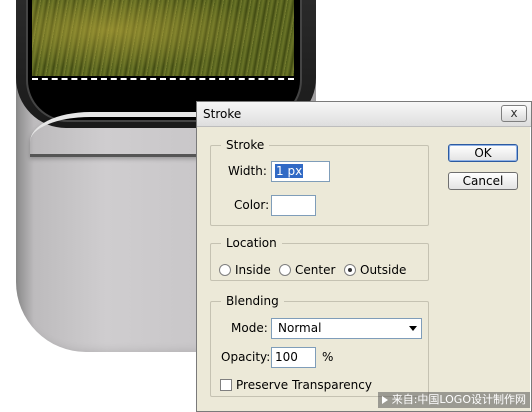 The image size is (532, 412). What do you see at coordinates (346, 328) in the screenshot?
I see `mode-select: Normal` at bounding box center [346, 328].